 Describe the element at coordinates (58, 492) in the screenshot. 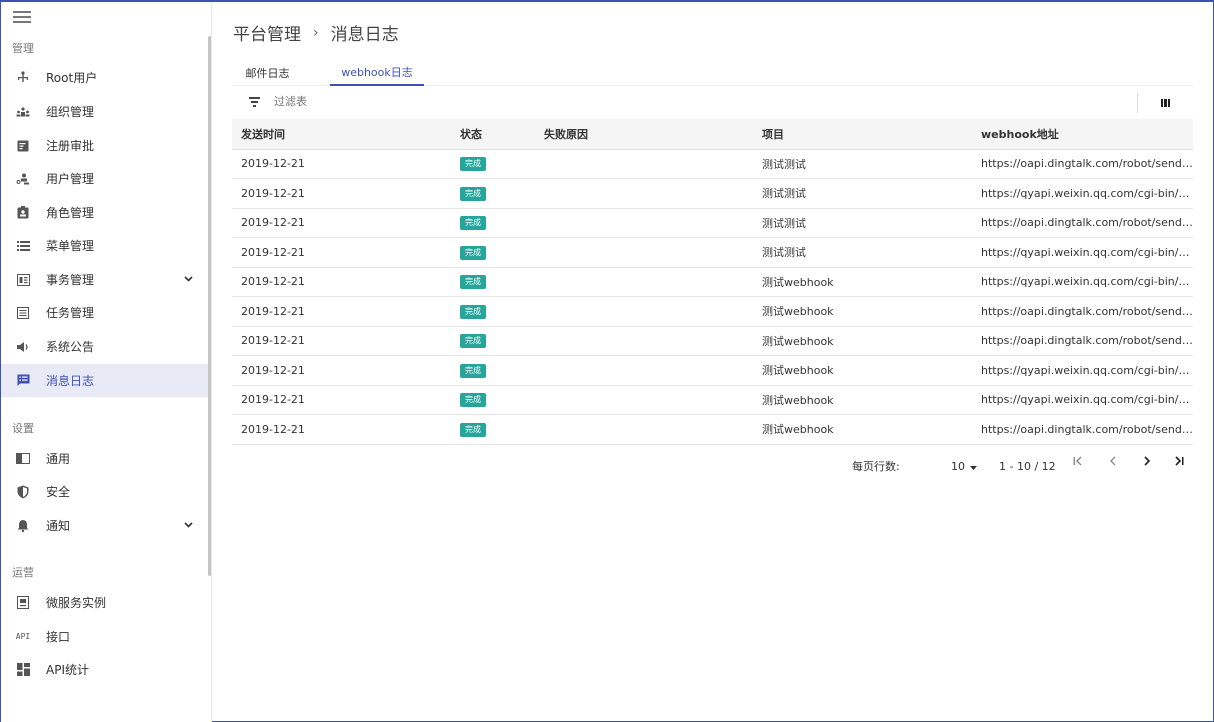

I see `sidebar-item-label: 安全` at that location.